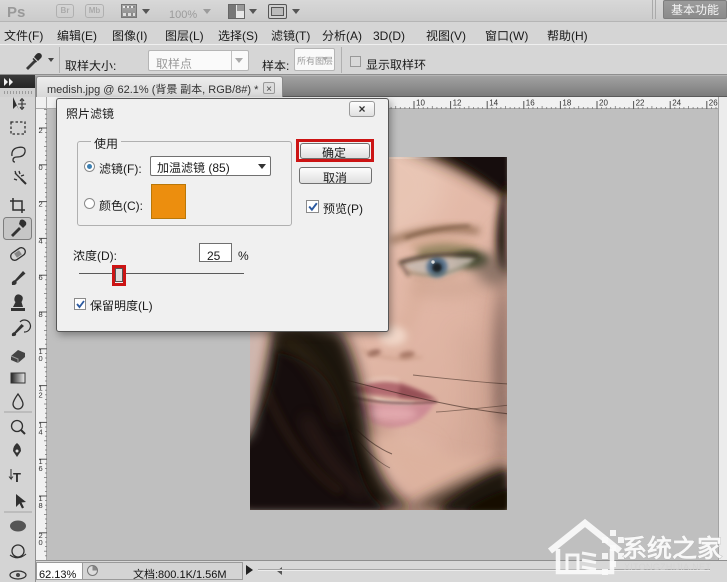 Image resolution: width=727 pixels, height=582 pixels. What do you see at coordinates (667, 567) in the screenshot?
I see `svg-text: XITONGZHIJIA.NET` at bounding box center [667, 567].